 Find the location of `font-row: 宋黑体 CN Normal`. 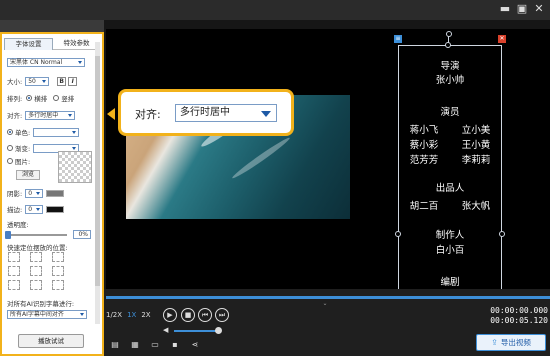

font-row: 宋黑体 CN Normal is located at coordinates (46, 62).